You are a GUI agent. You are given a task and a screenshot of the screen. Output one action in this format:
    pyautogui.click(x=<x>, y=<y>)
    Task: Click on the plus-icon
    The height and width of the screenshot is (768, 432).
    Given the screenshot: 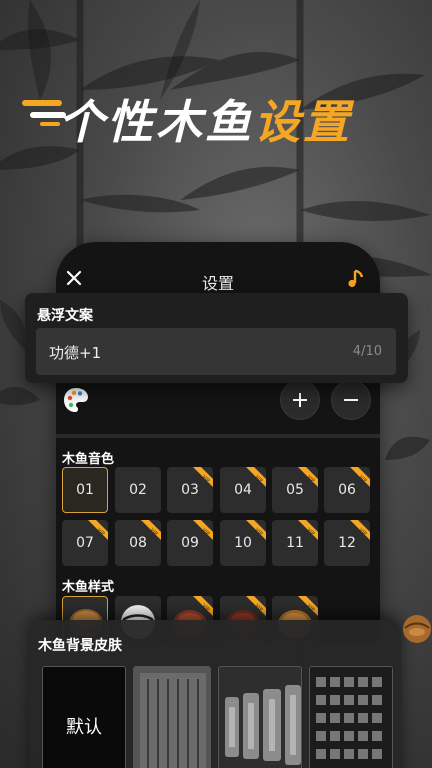 What is the action you would take?
    pyautogui.click(x=300, y=400)
    